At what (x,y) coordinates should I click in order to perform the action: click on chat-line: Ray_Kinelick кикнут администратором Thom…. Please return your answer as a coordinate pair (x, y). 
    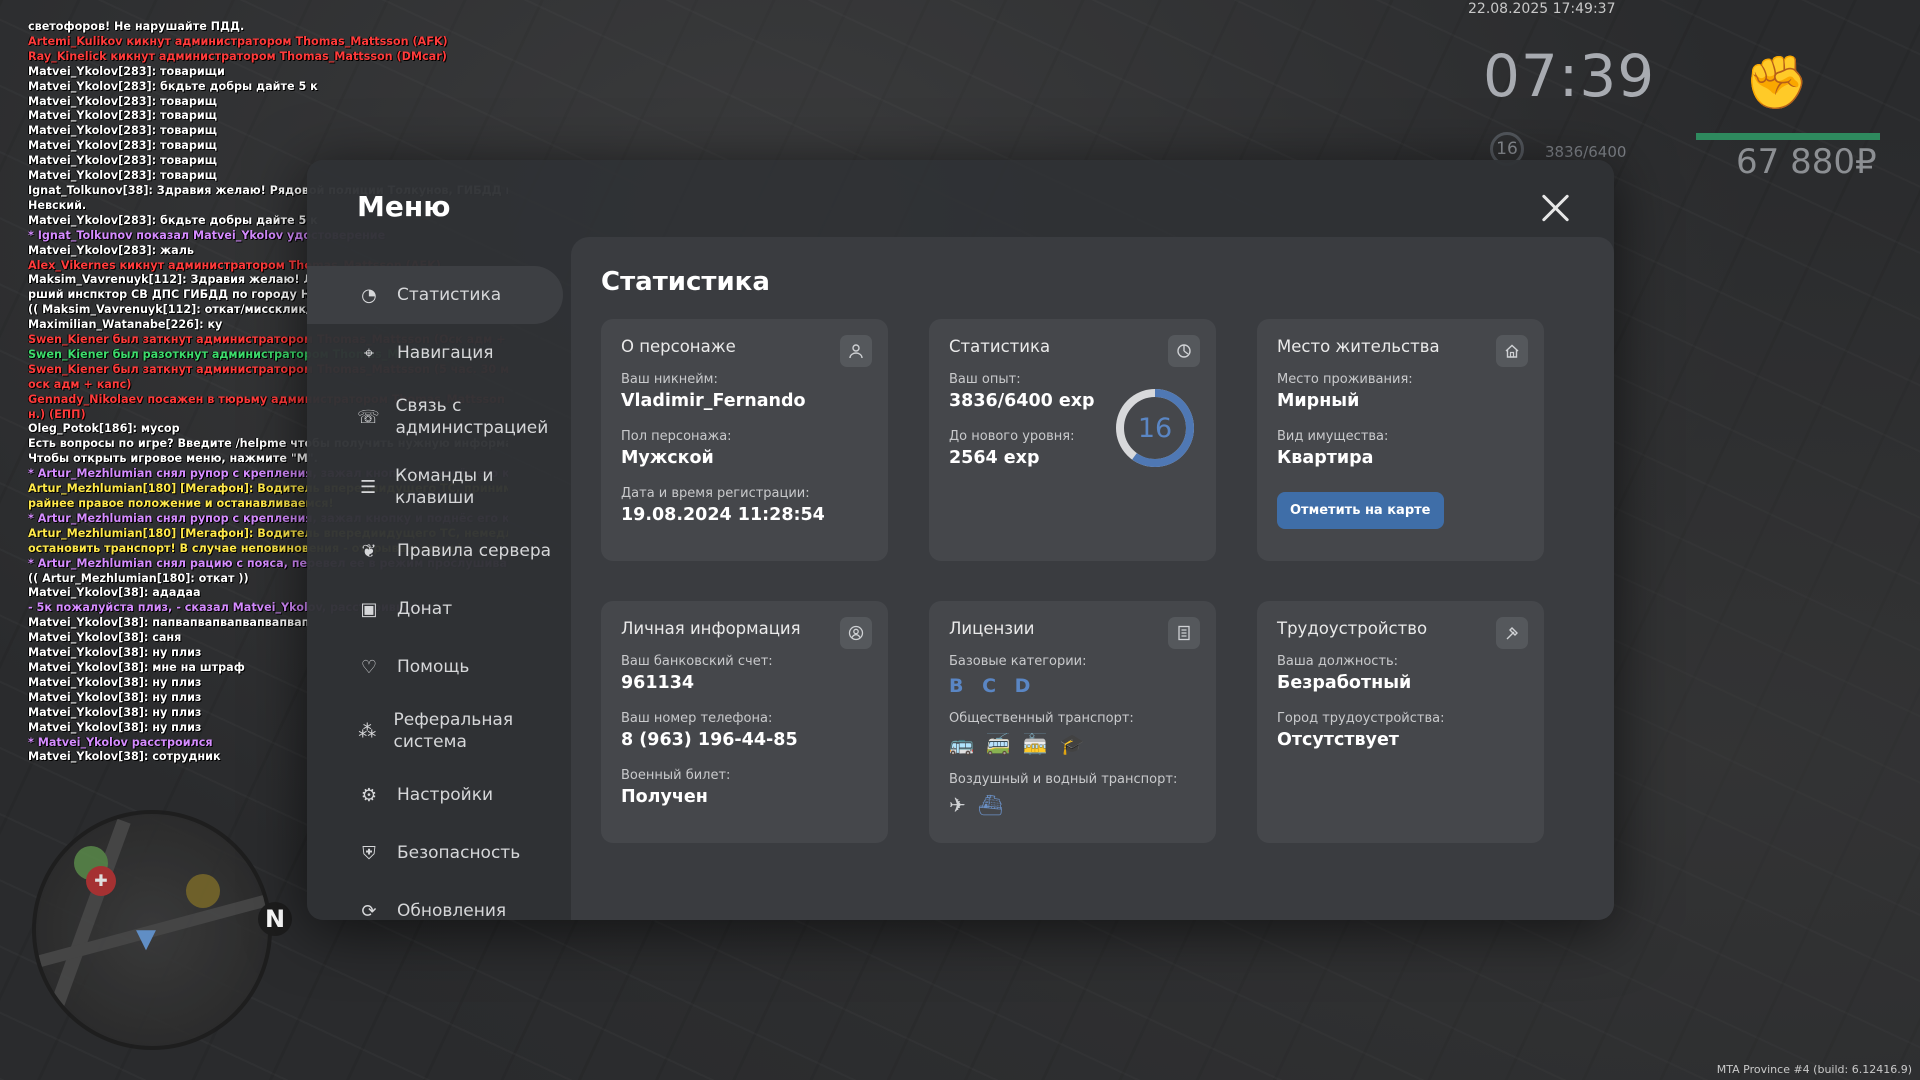
    Looking at the image, I should click on (237, 56).